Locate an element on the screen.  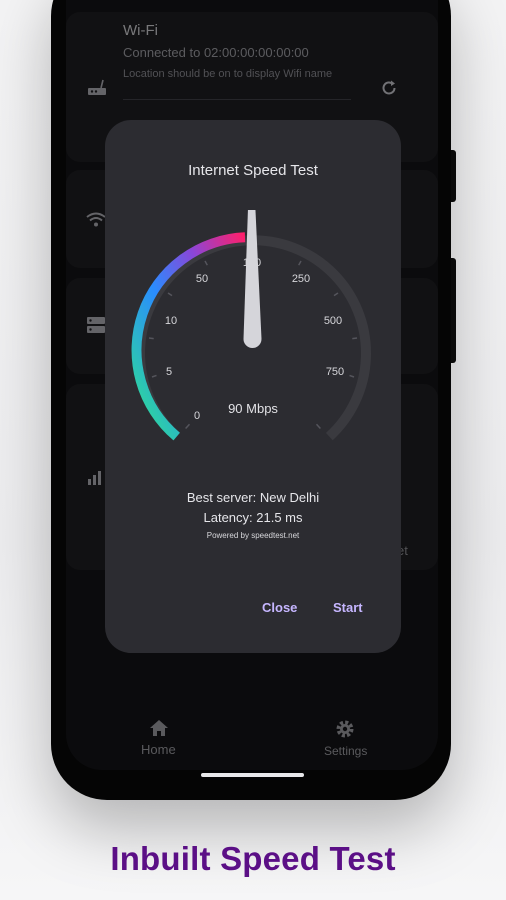
dialog-title: Internet Speed Test is located at coordinates (253, 170).